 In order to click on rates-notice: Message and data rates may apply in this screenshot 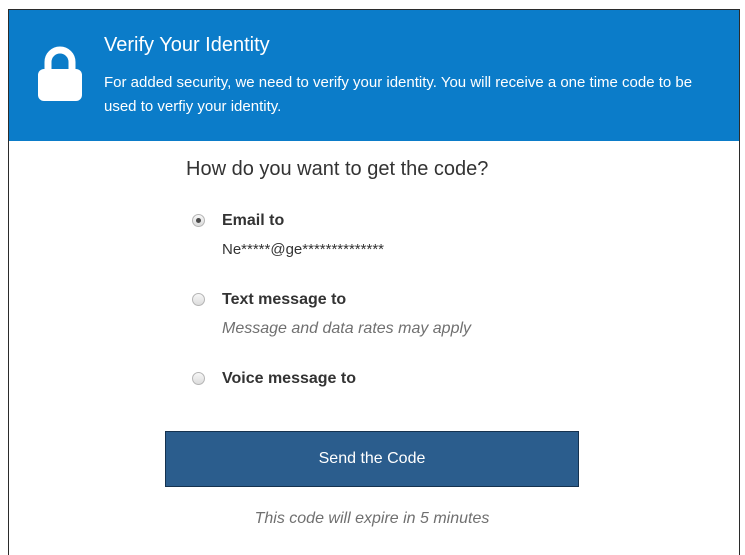, I will do `click(347, 328)`.